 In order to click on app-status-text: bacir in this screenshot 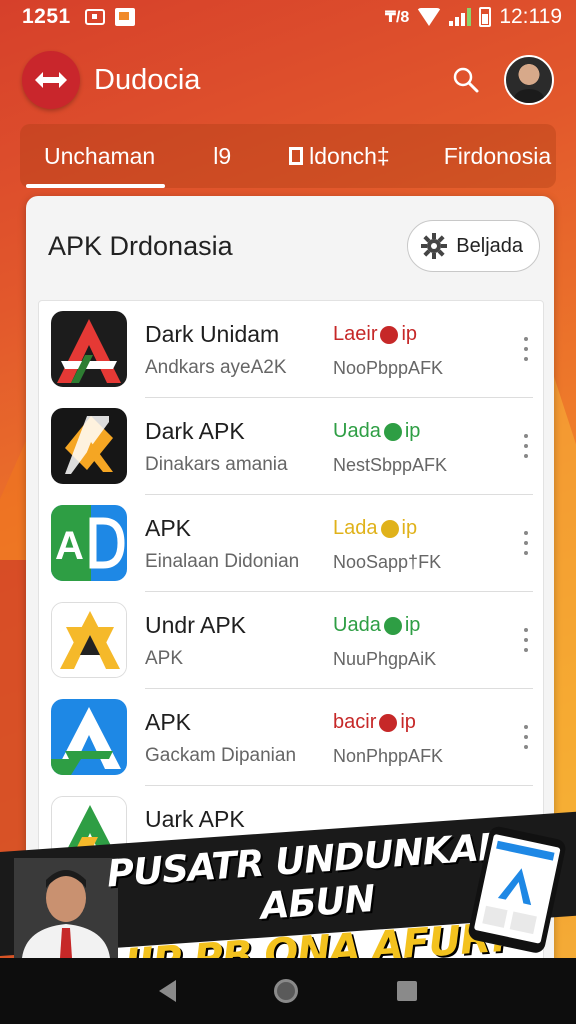, I will do `click(355, 722)`.